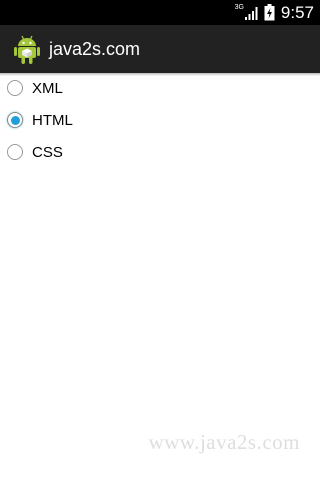 Image resolution: width=320 pixels, height=480 pixels. Describe the element at coordinates (297, 12) in the screenshot. I see `clock: 9:57` at that location.